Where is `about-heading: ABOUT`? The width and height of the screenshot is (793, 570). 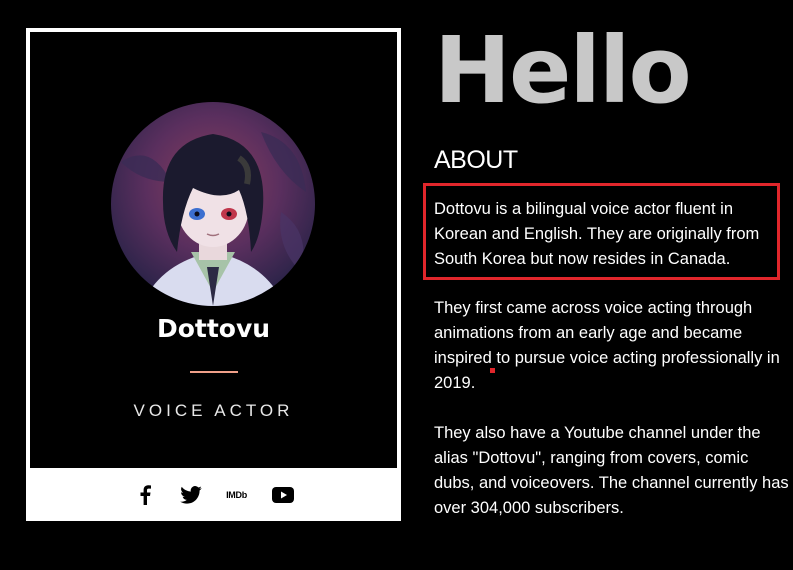
about-heading: ABOUT is located at coordinates (476, 160).